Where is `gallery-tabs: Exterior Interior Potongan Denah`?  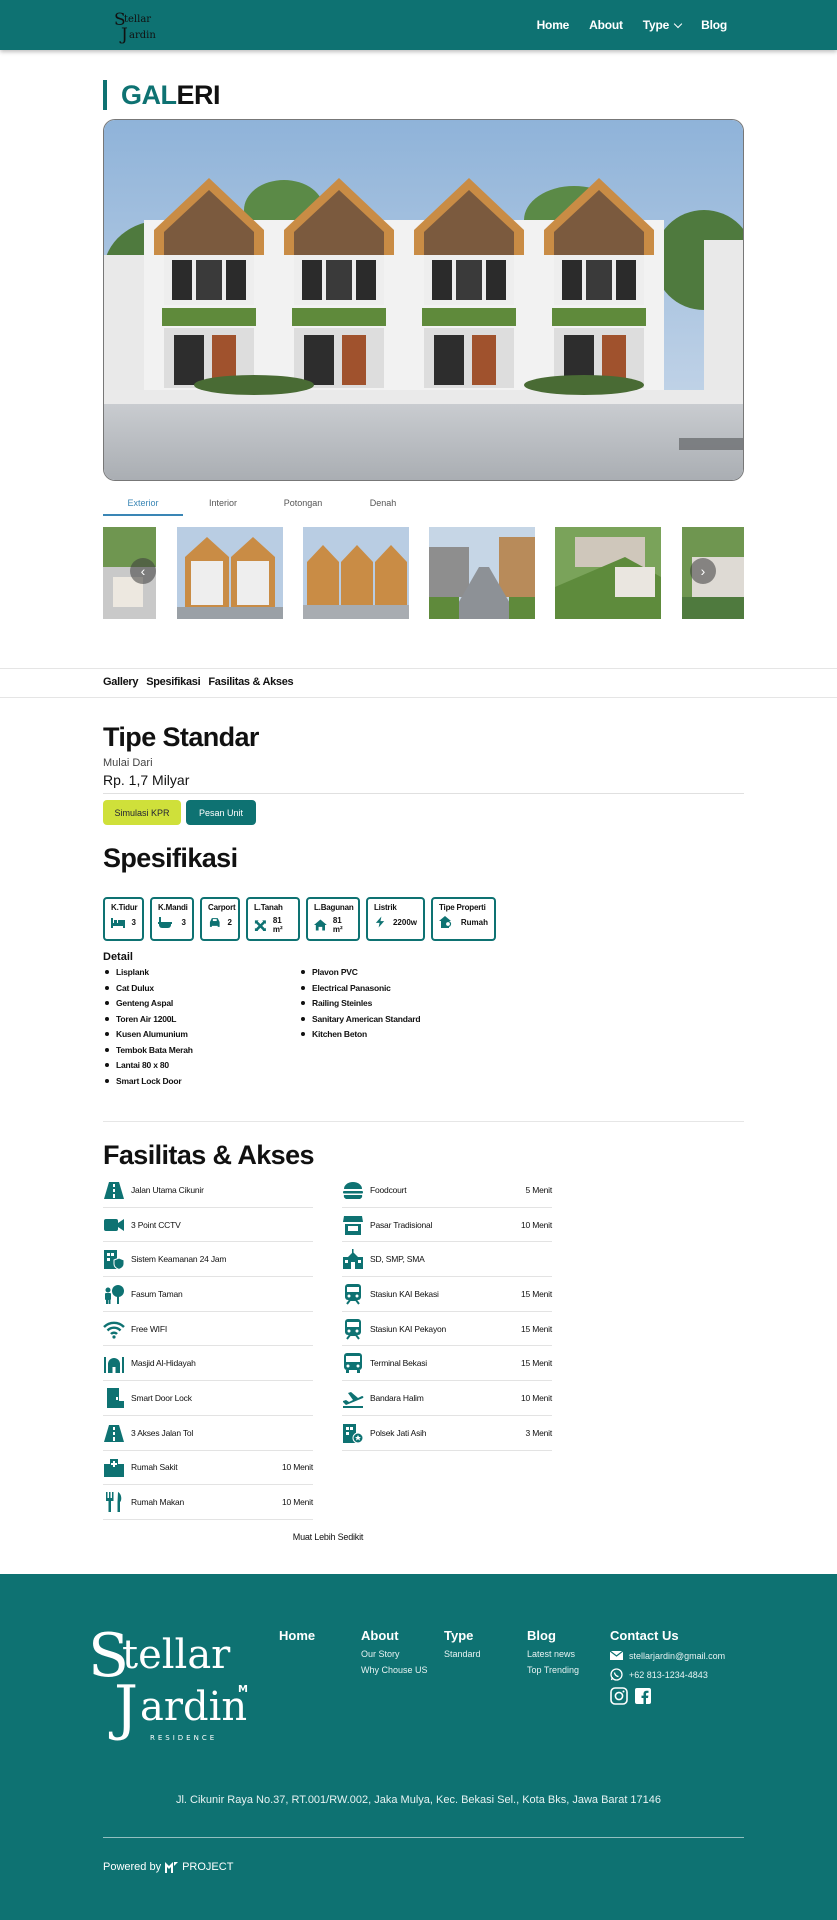
gallery-tabs: Exterior Interior Potongan Denah is located at coordinates (303, 506).